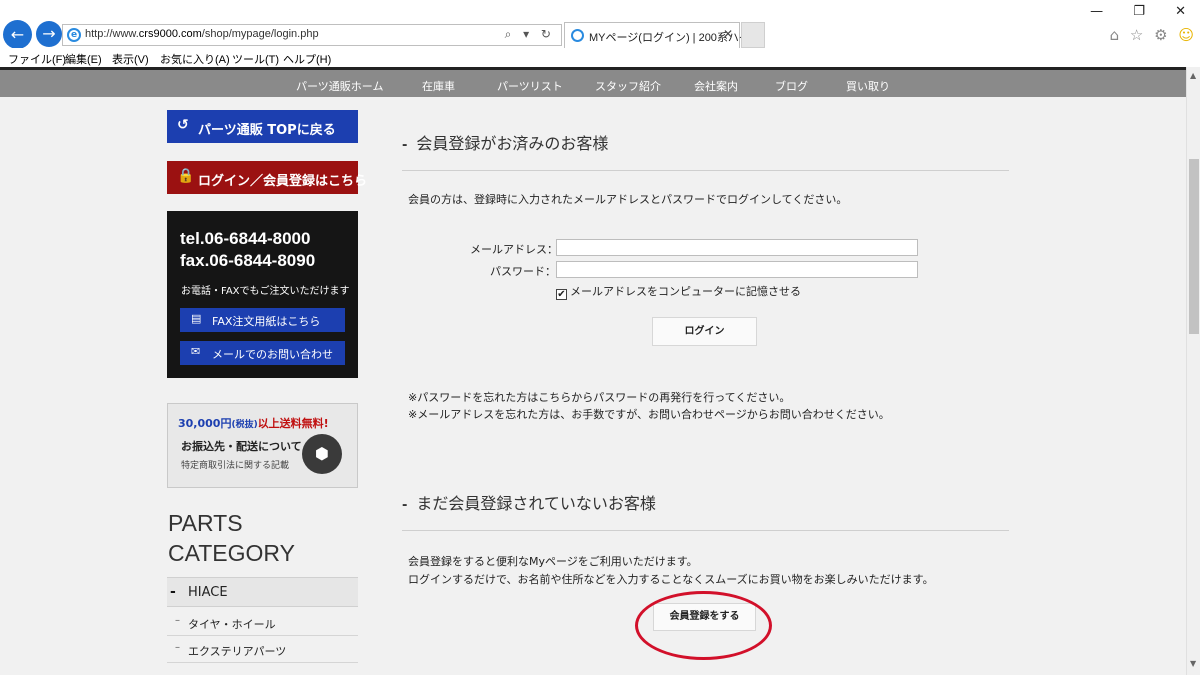  What do you see at coordinates (703, 625) in the screenshot?
I see `red-circle-annotation` at bounding box center [703, 625].